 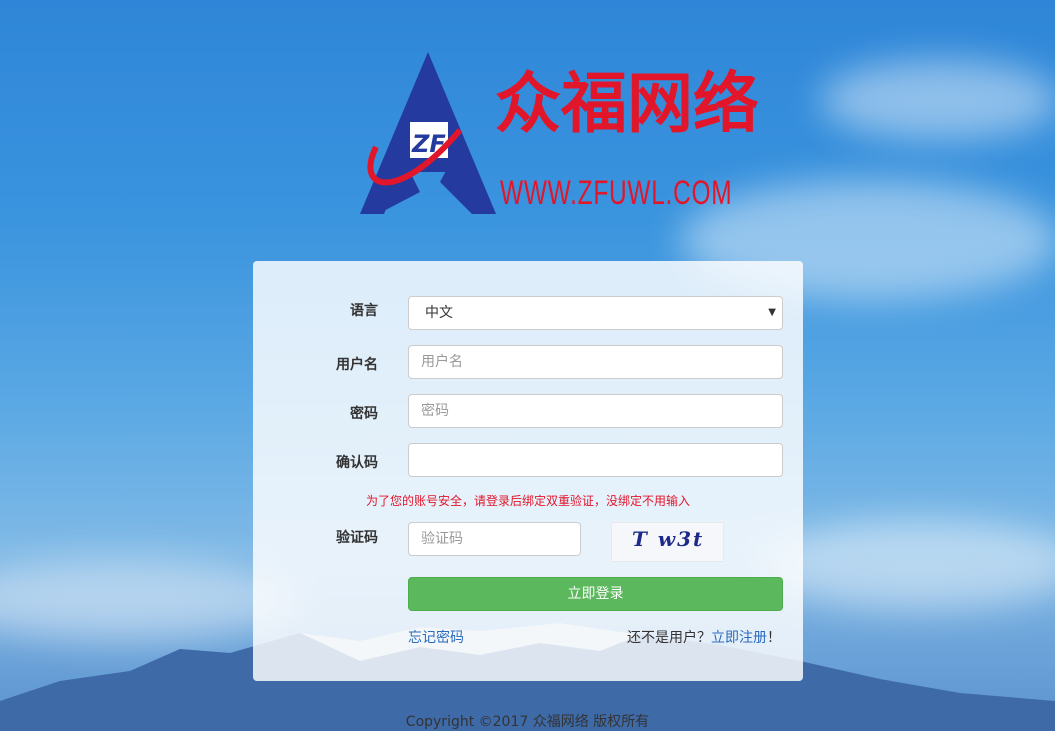 What do you see at coordinates (364, 311) in the screenshot?
I see `language-label: 语言` at bounding box center [364, 311].